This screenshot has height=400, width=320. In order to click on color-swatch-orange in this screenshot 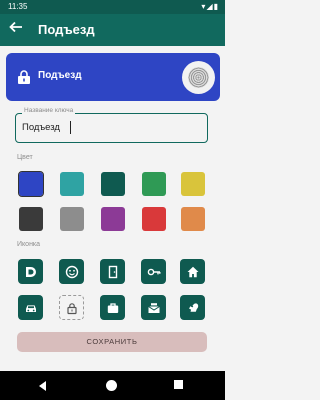, I will do `click(193, 219)`.